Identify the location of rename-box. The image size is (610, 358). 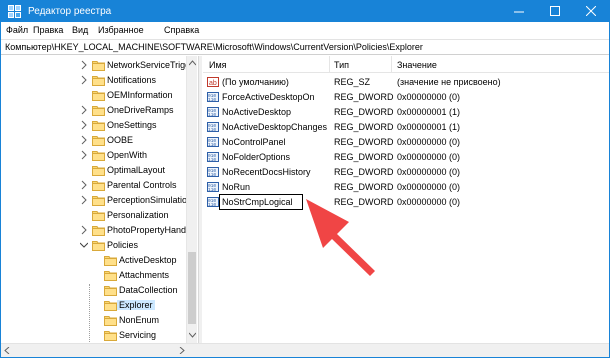
(261, 202).